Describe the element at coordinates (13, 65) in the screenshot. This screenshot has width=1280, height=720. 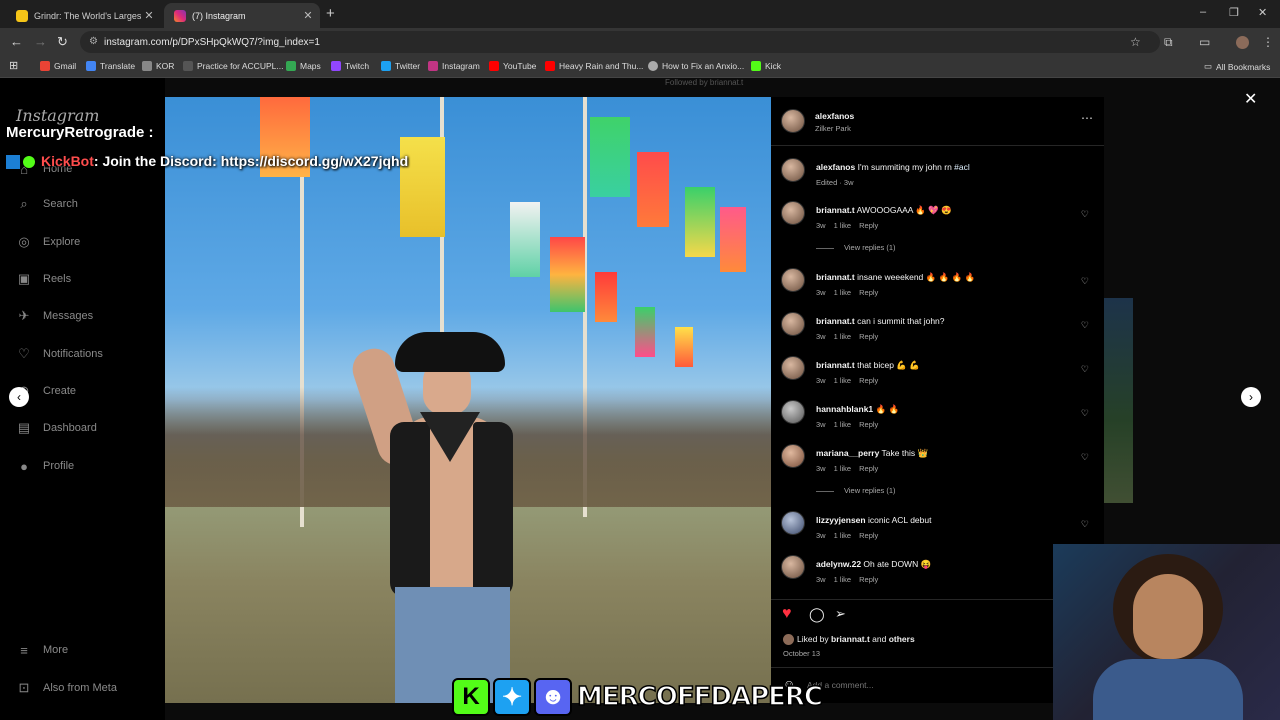
I see `apps-icon: ⊞` at that location.